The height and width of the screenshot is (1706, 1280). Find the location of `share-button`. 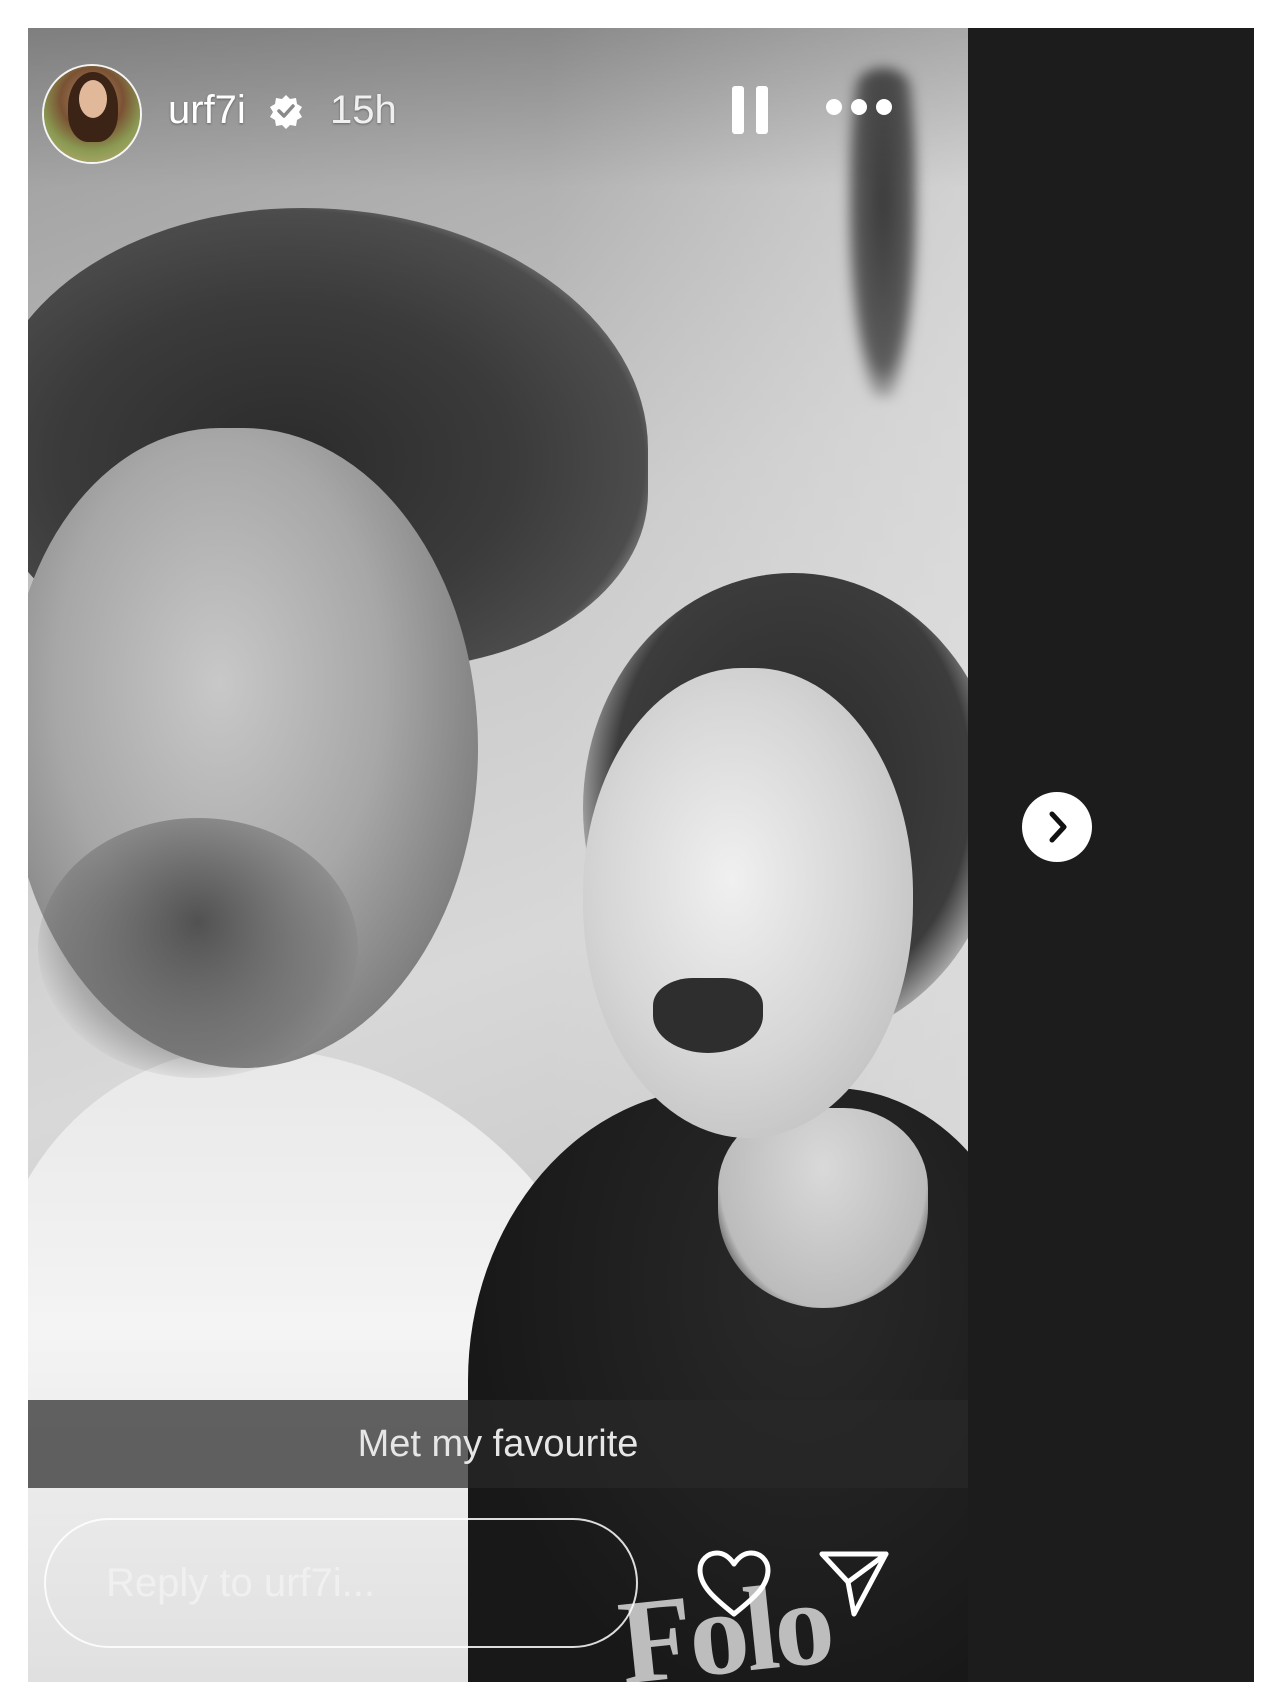

share-button is located at coordinates (854, 1582).